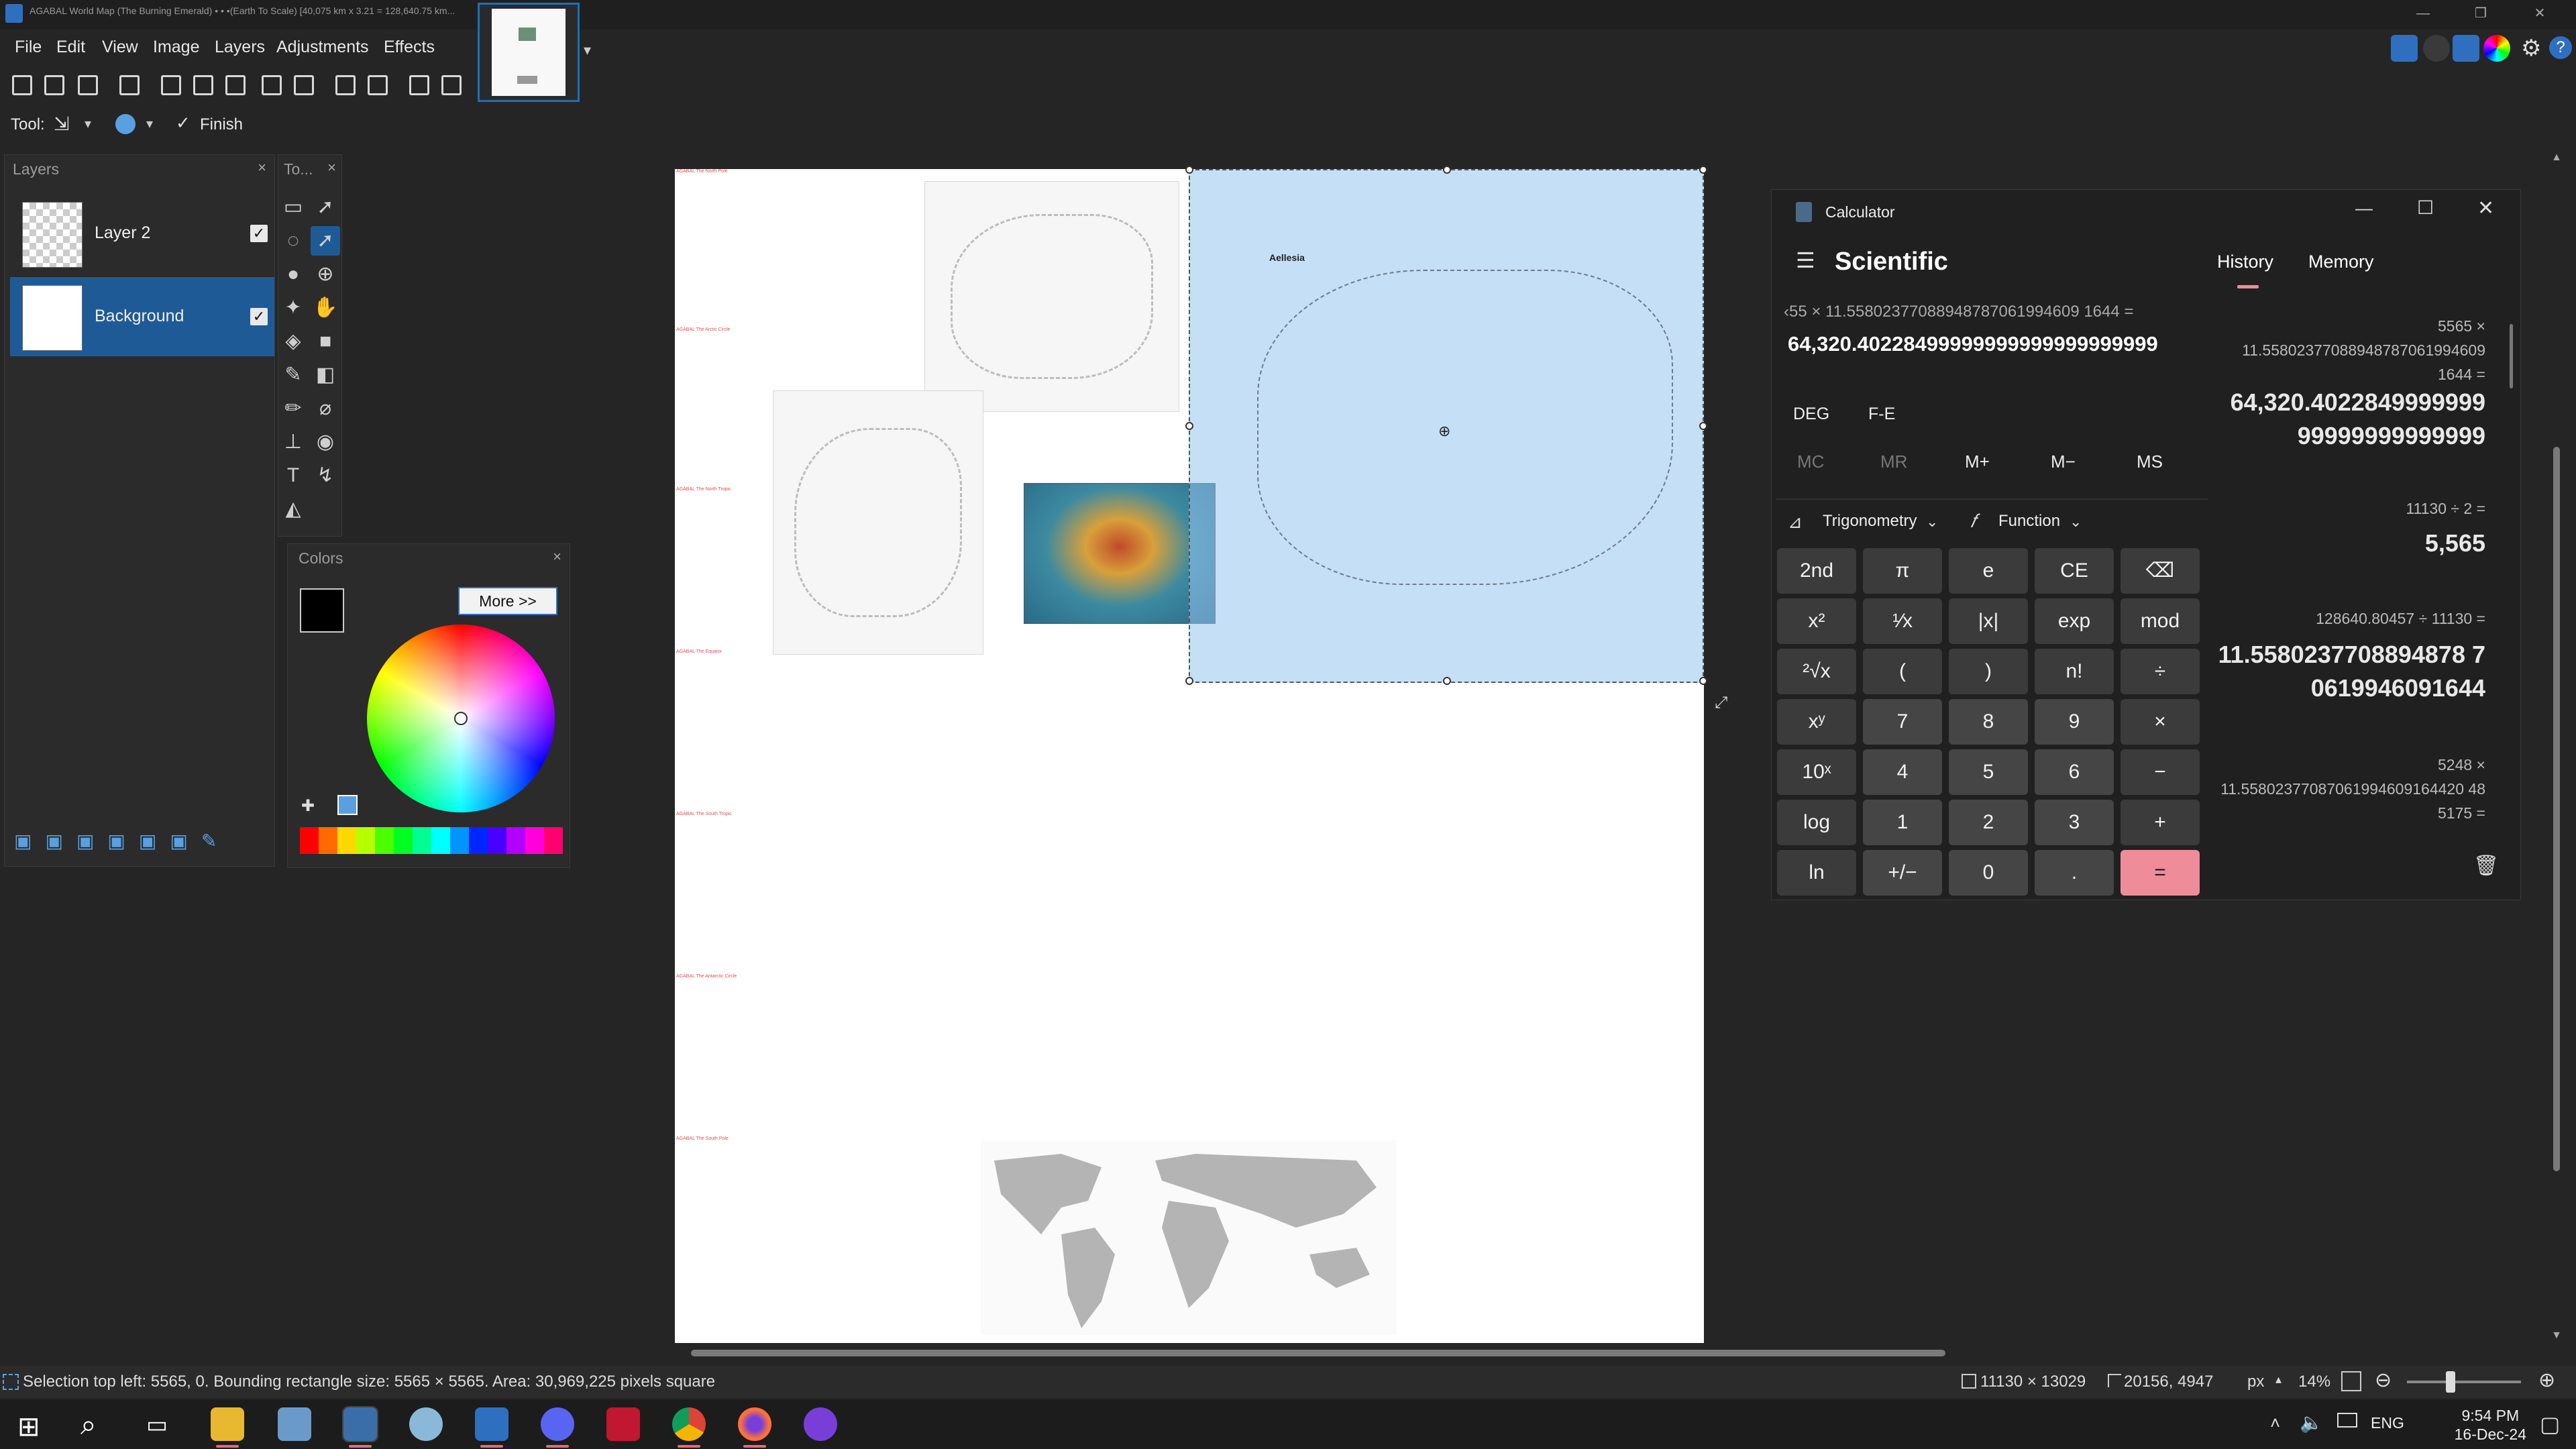 This screenshot has height=1449, width=2576. What do you see at coordinates (1816, 621) in the screenshot?
I see `square-button: x²` at bounding box center [1816, 621].